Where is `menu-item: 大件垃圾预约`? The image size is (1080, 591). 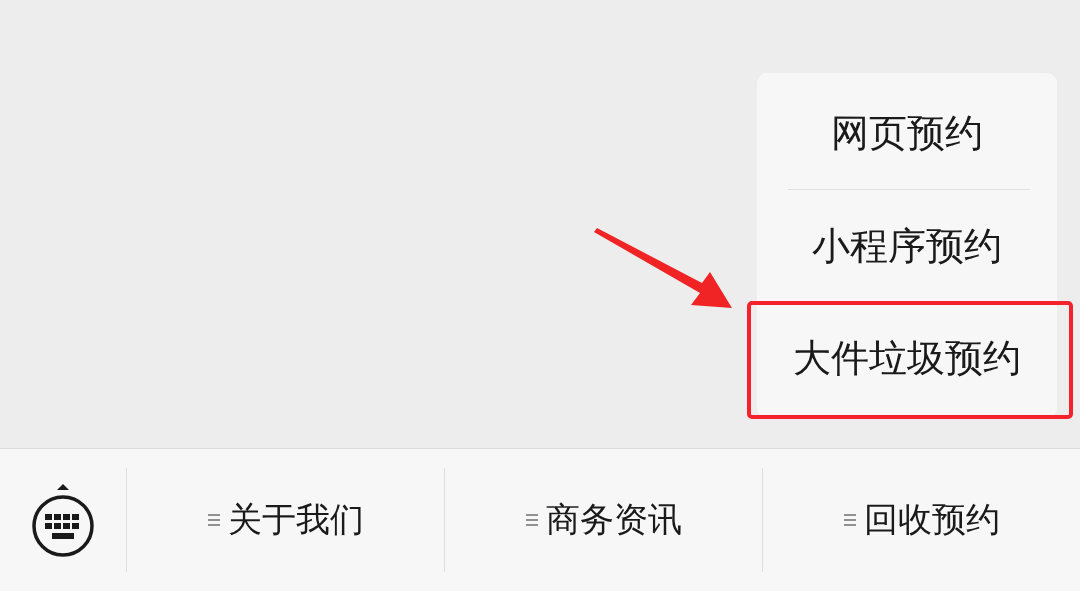 menu-item: 大件垃圾预约 is located at coordinates (907, 358).